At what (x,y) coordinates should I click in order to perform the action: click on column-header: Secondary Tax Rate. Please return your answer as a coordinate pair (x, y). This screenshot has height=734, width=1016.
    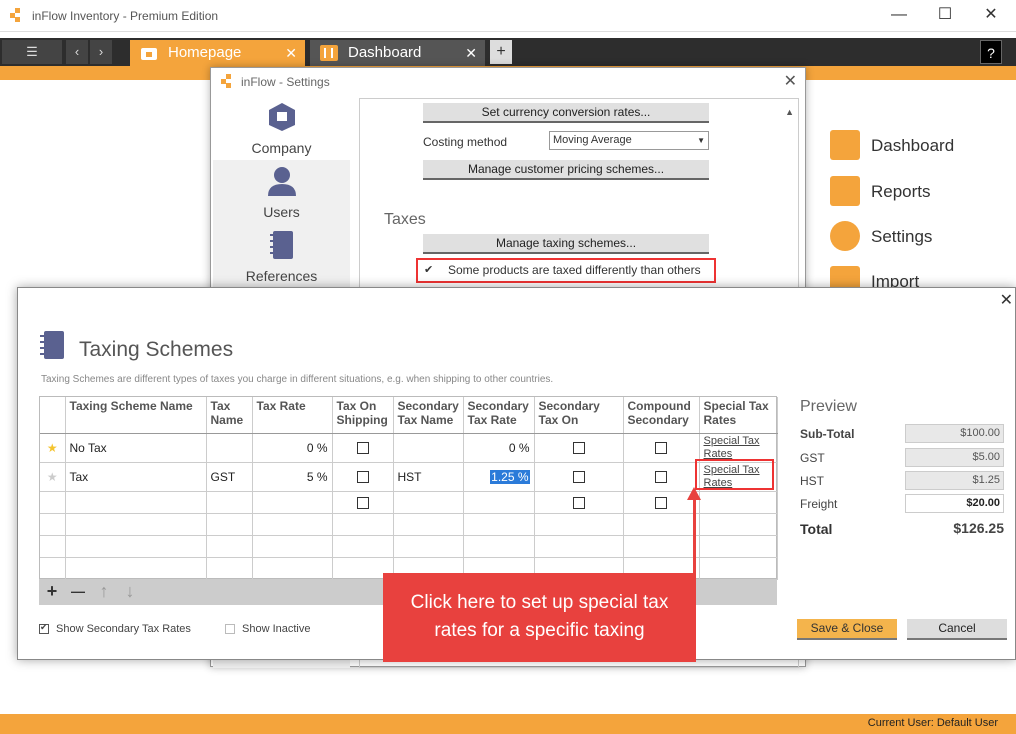
    Looking at the image, I should click on (499, 415).